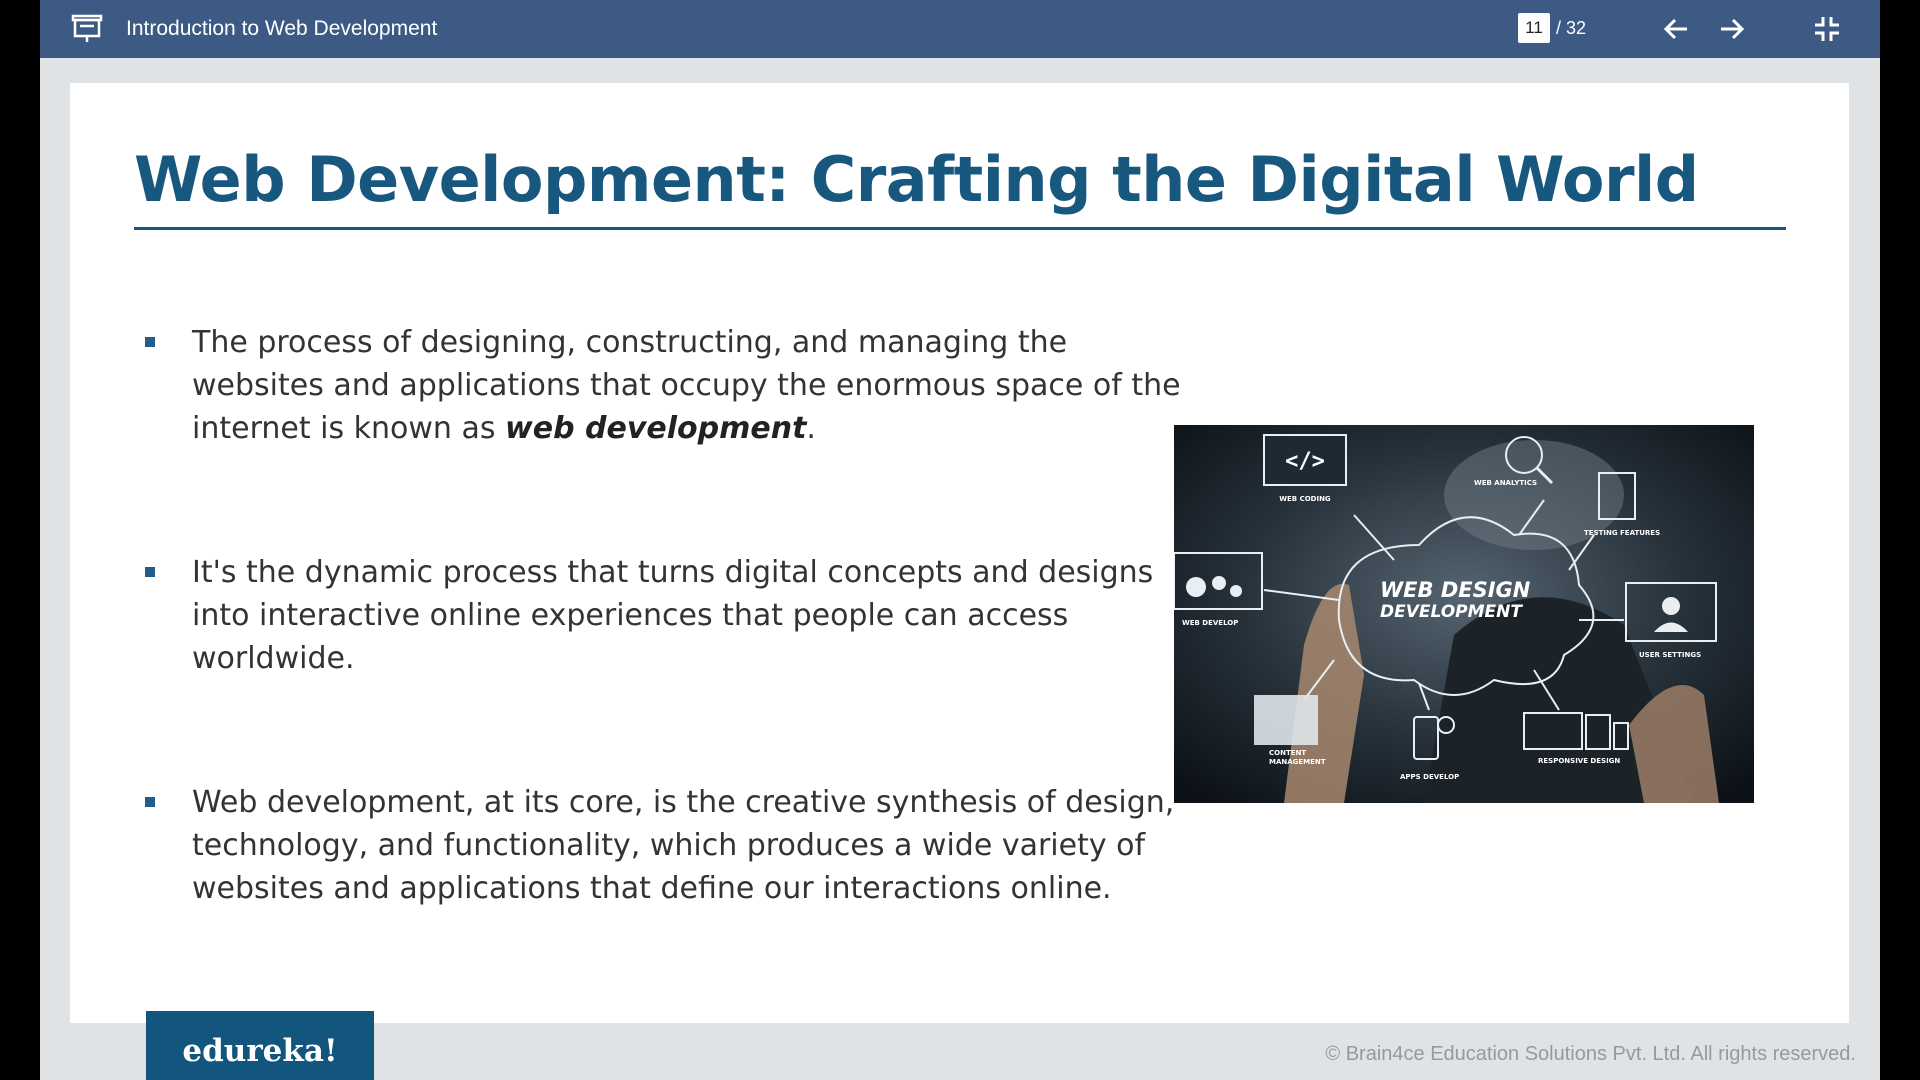 The height and width of the screenshot is (1080, 1920). Describe the element at coordinates (656, 428) in the screenshot. I see `emphasis-text: web development` at that location.